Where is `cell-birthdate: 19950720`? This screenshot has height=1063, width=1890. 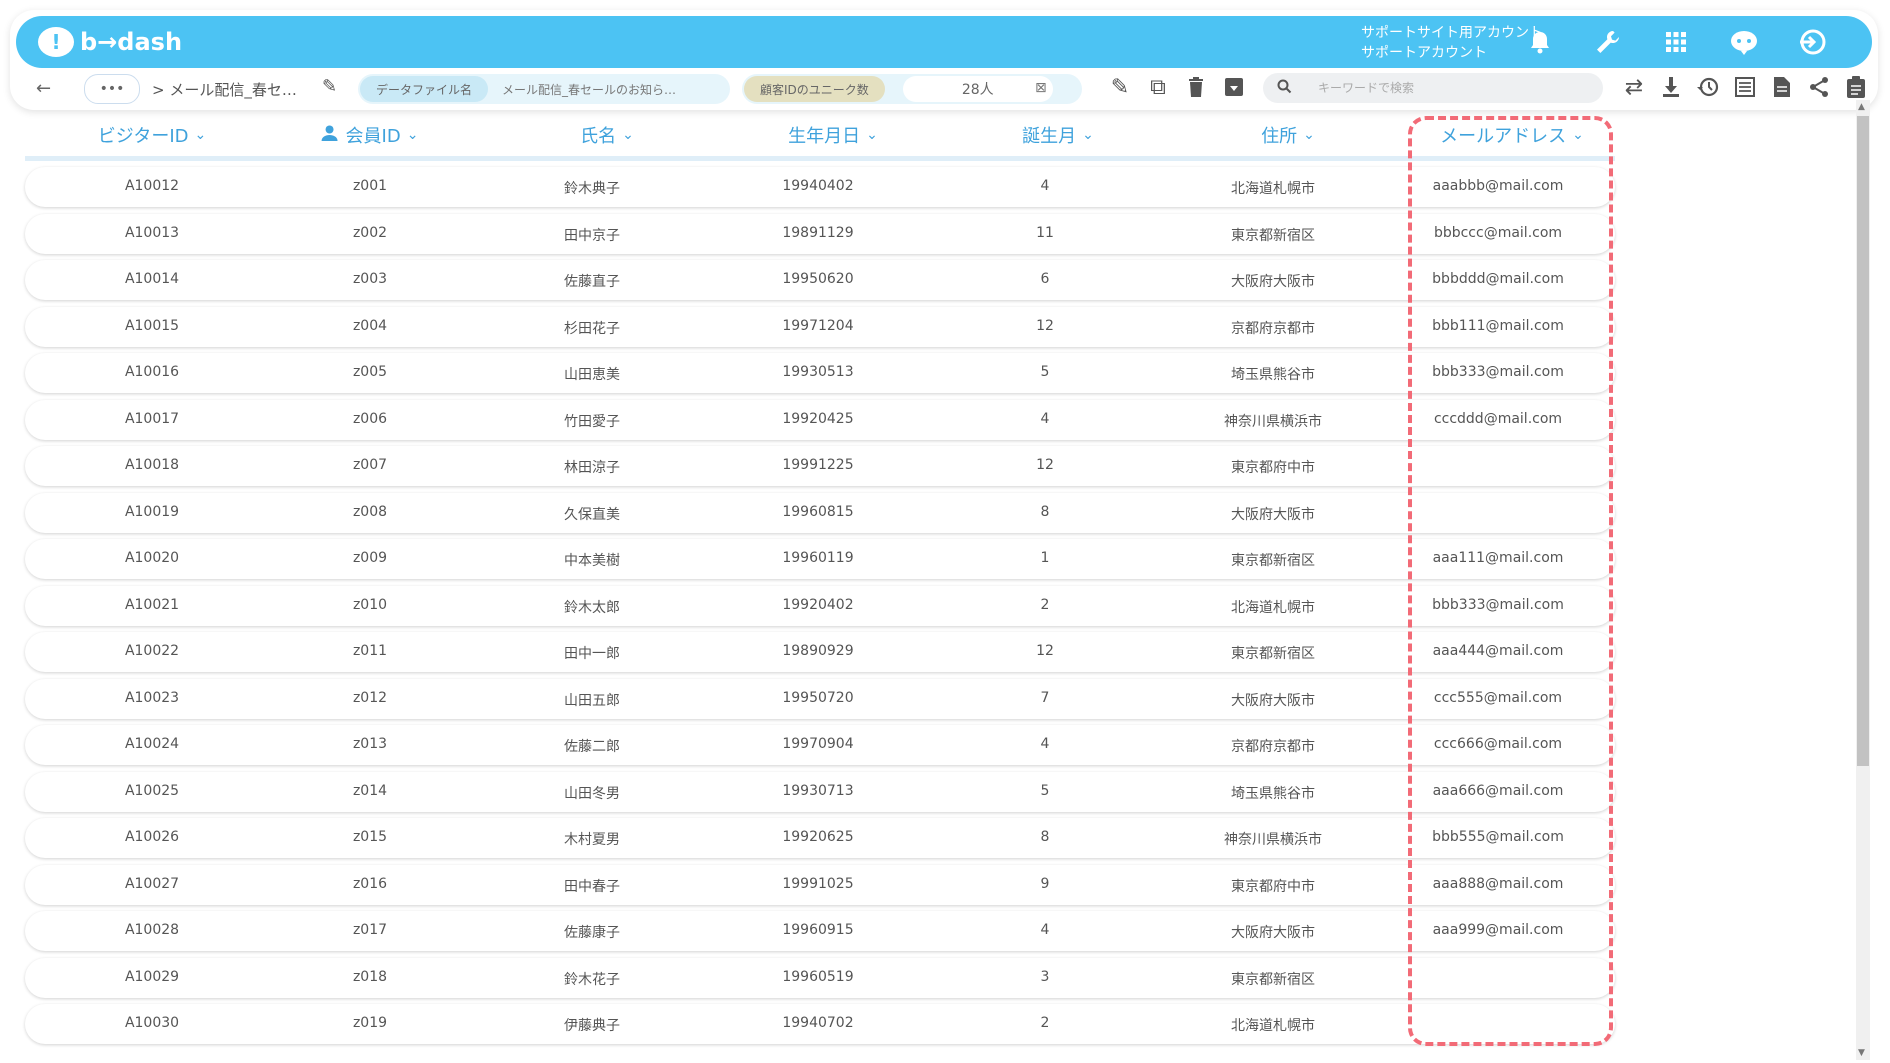 cell-birthdate: 19950720 is located at coordinates (818, 697).